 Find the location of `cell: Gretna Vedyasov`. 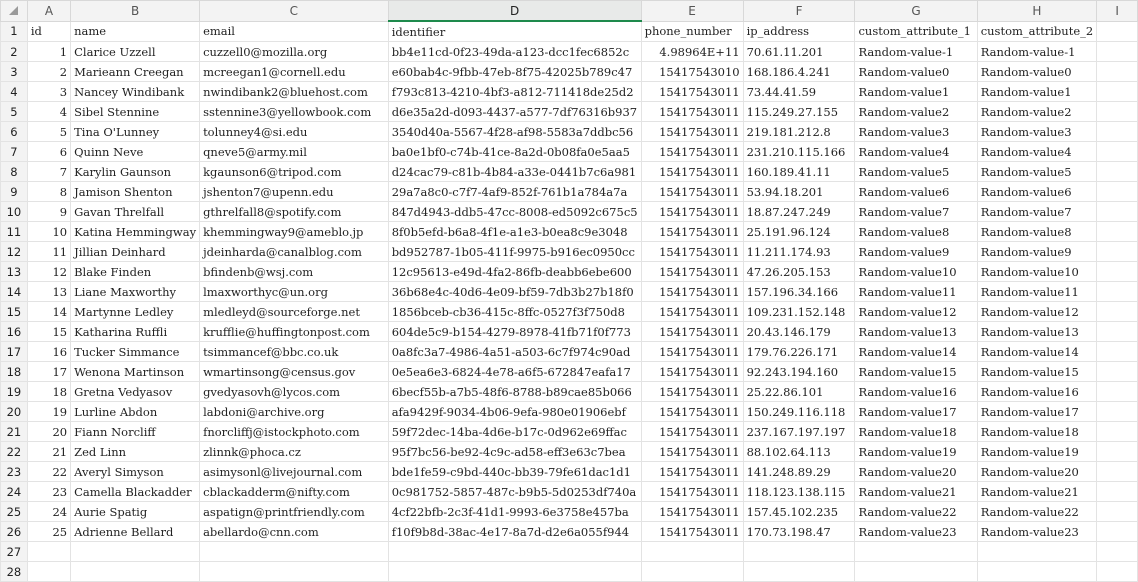

cell: Gretna Vedyasov is located at coordinates (135, 391).